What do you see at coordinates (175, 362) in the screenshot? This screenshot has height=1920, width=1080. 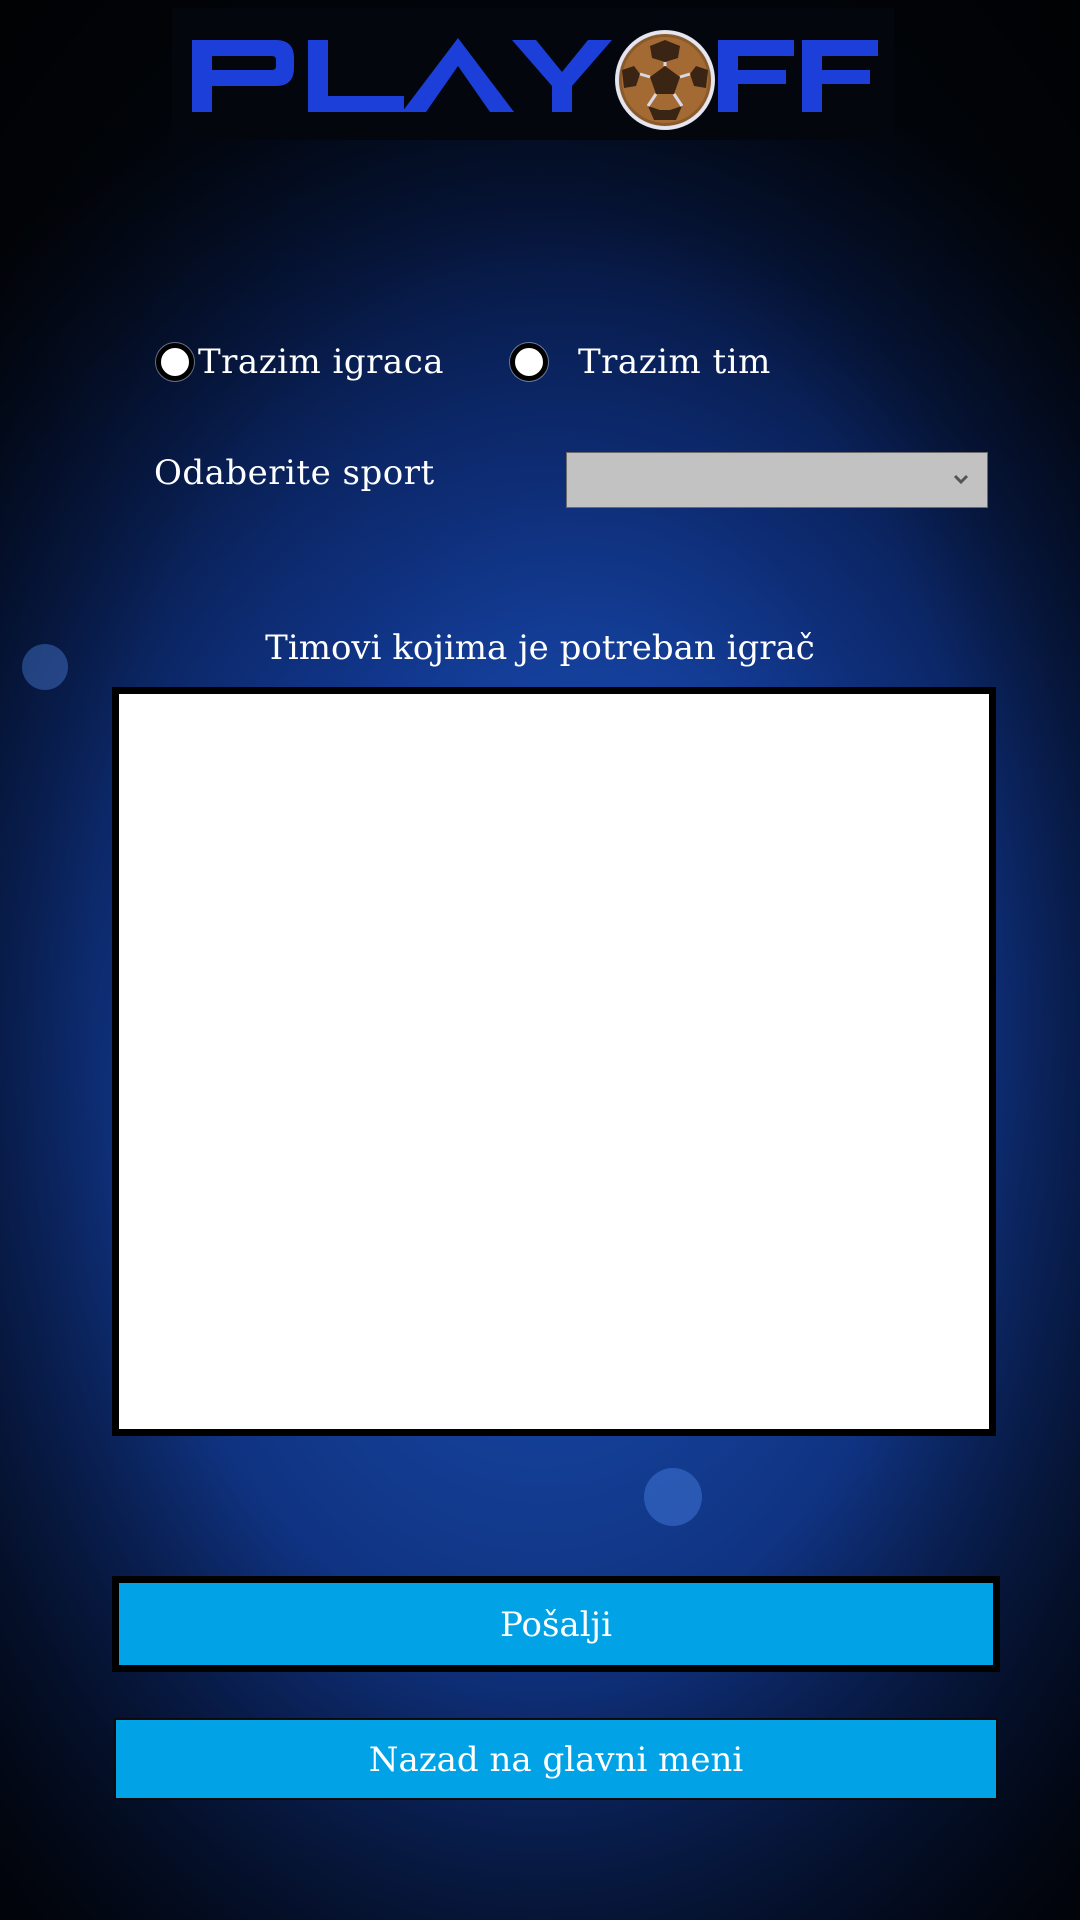 I see `radio-player` at bounding box center [175, 362].